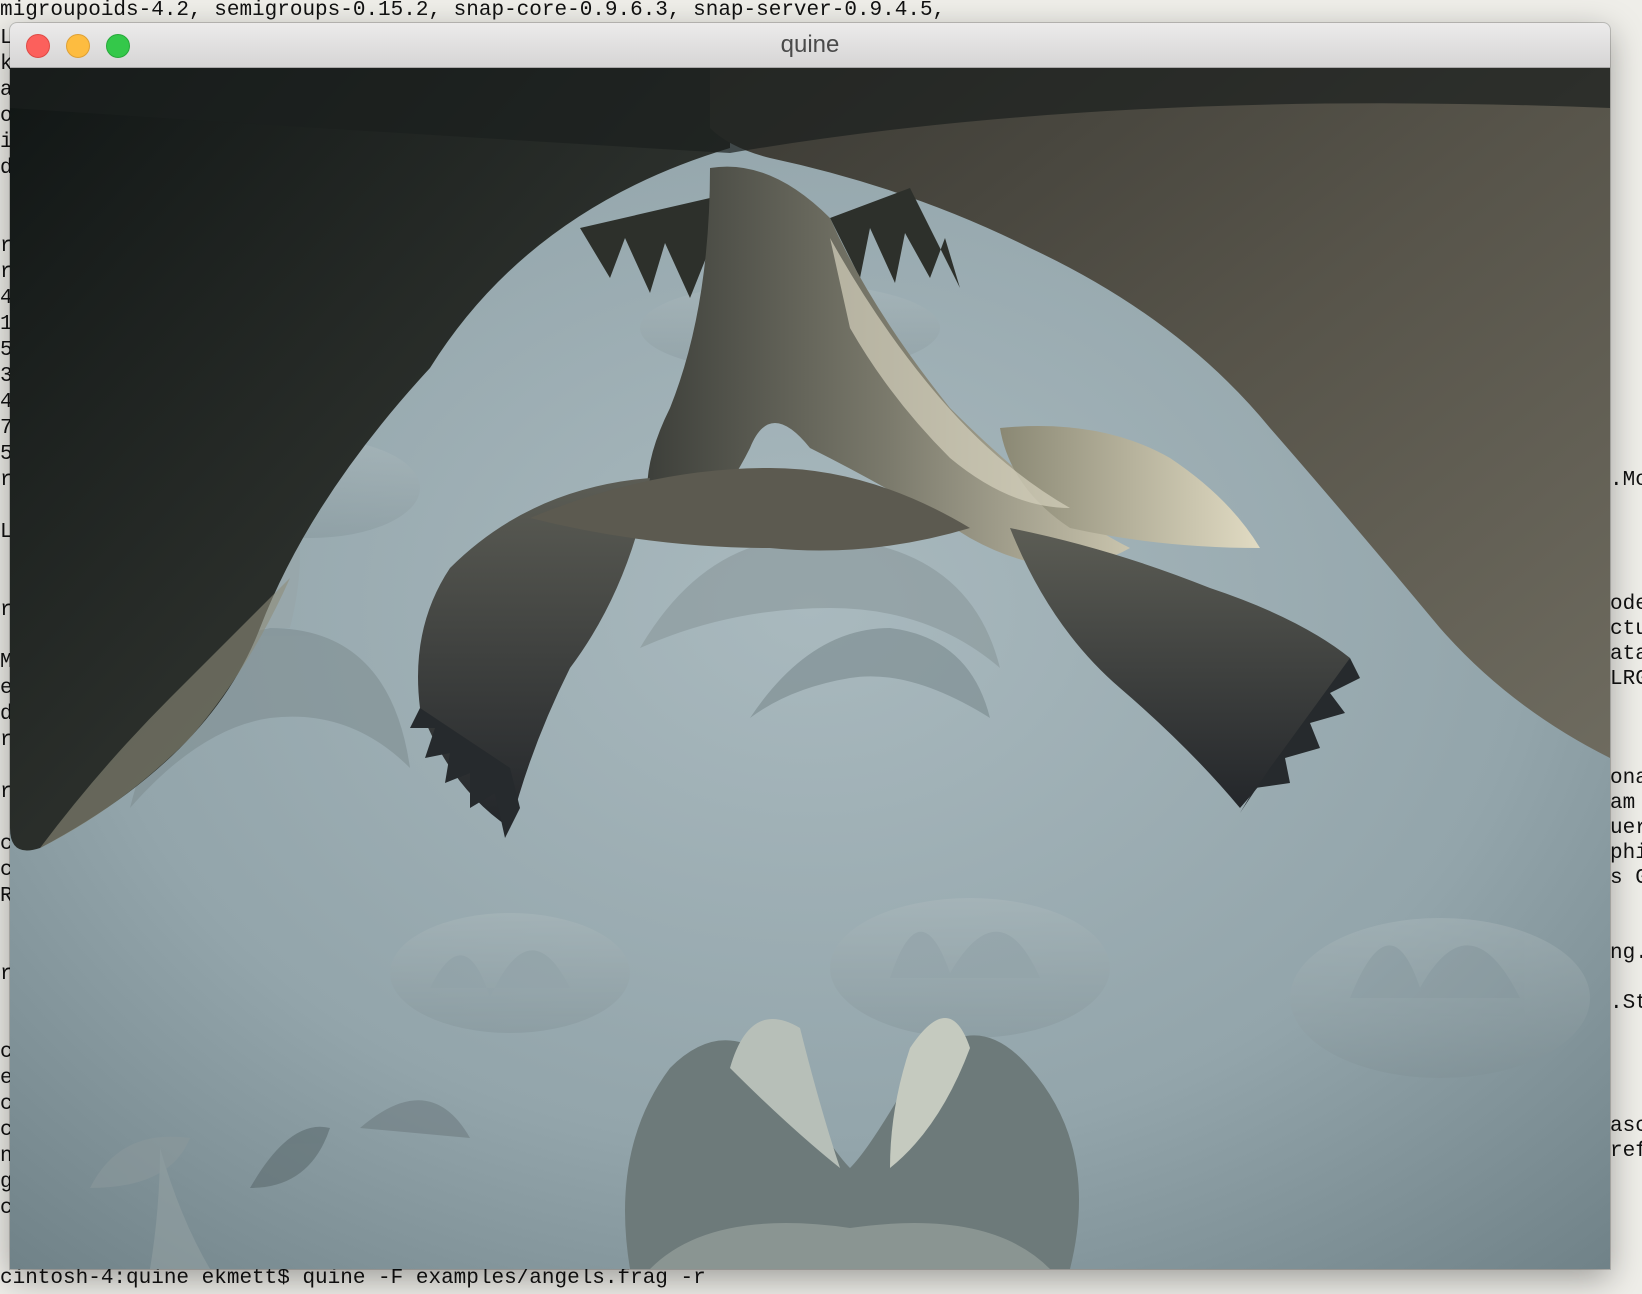 The height and width of the screenshot is (1294, 1642). Describe the element at coordinates (1626, 1151) in the screenshot. I see `terminal-right-fragment: ref` at that location.